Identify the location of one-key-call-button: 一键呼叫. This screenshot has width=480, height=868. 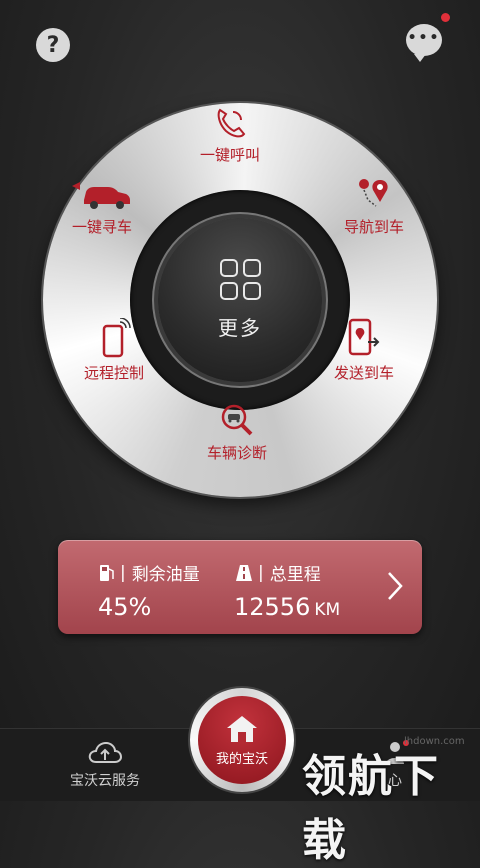
(230, 135).